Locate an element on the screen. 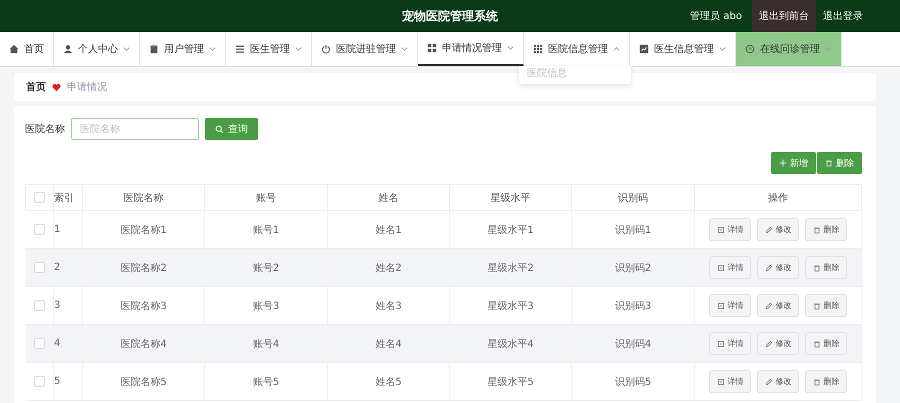 Image resolution: width=900 pixels, height=403 pixels. table-cell: 姓名4 is located at coordinates (389, 343).